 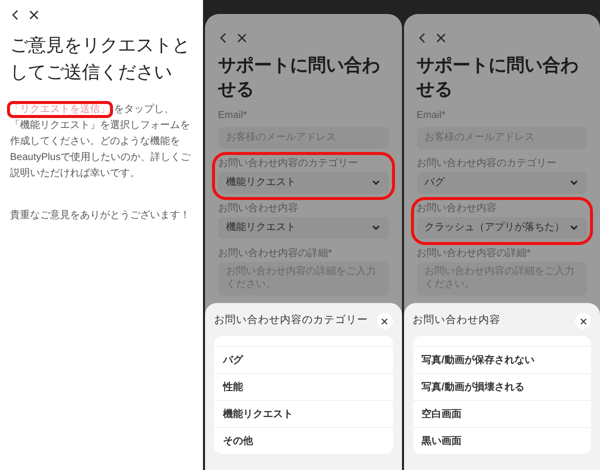 I want to click on option-item: 写真/動画が損壊される, so click(x=501, y=386).